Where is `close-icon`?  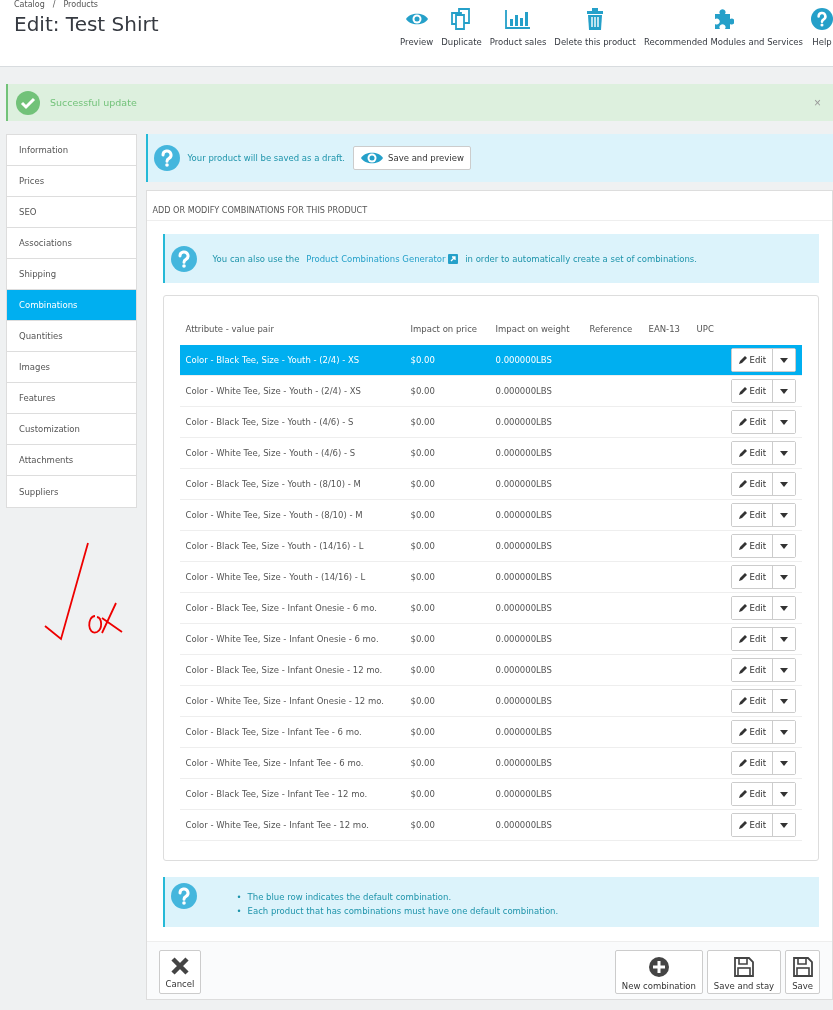
close-icon is located at coordinates (179, 966).